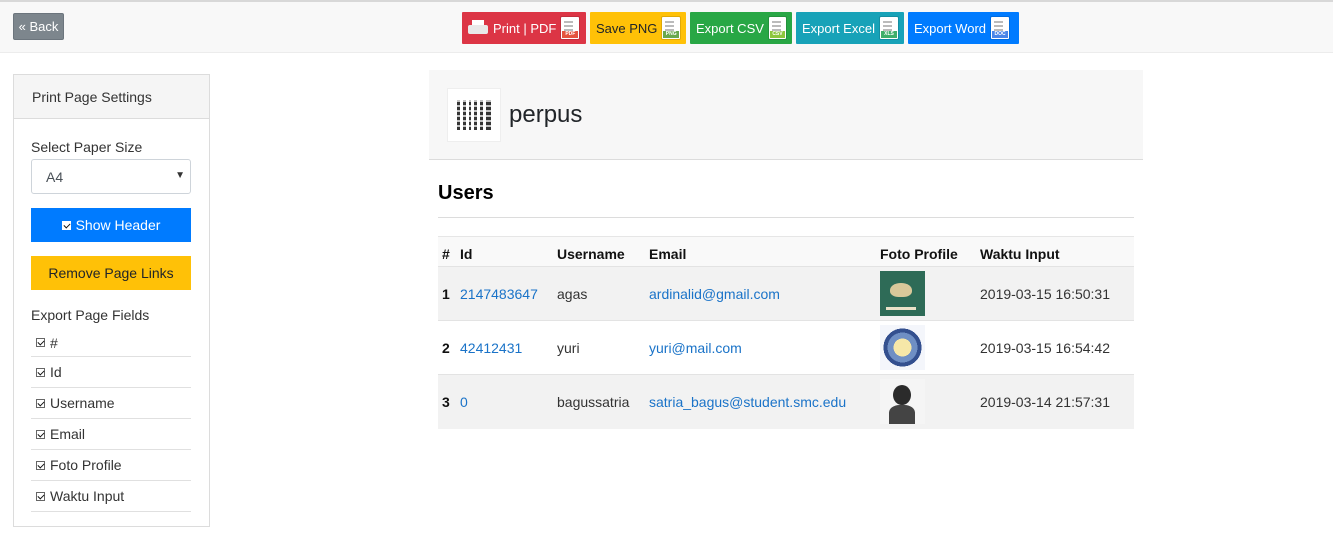  Describe the element at coordinates (111, 273) in the screenshot. I see `remove-page-links-button: Remove Page Links` at that location.